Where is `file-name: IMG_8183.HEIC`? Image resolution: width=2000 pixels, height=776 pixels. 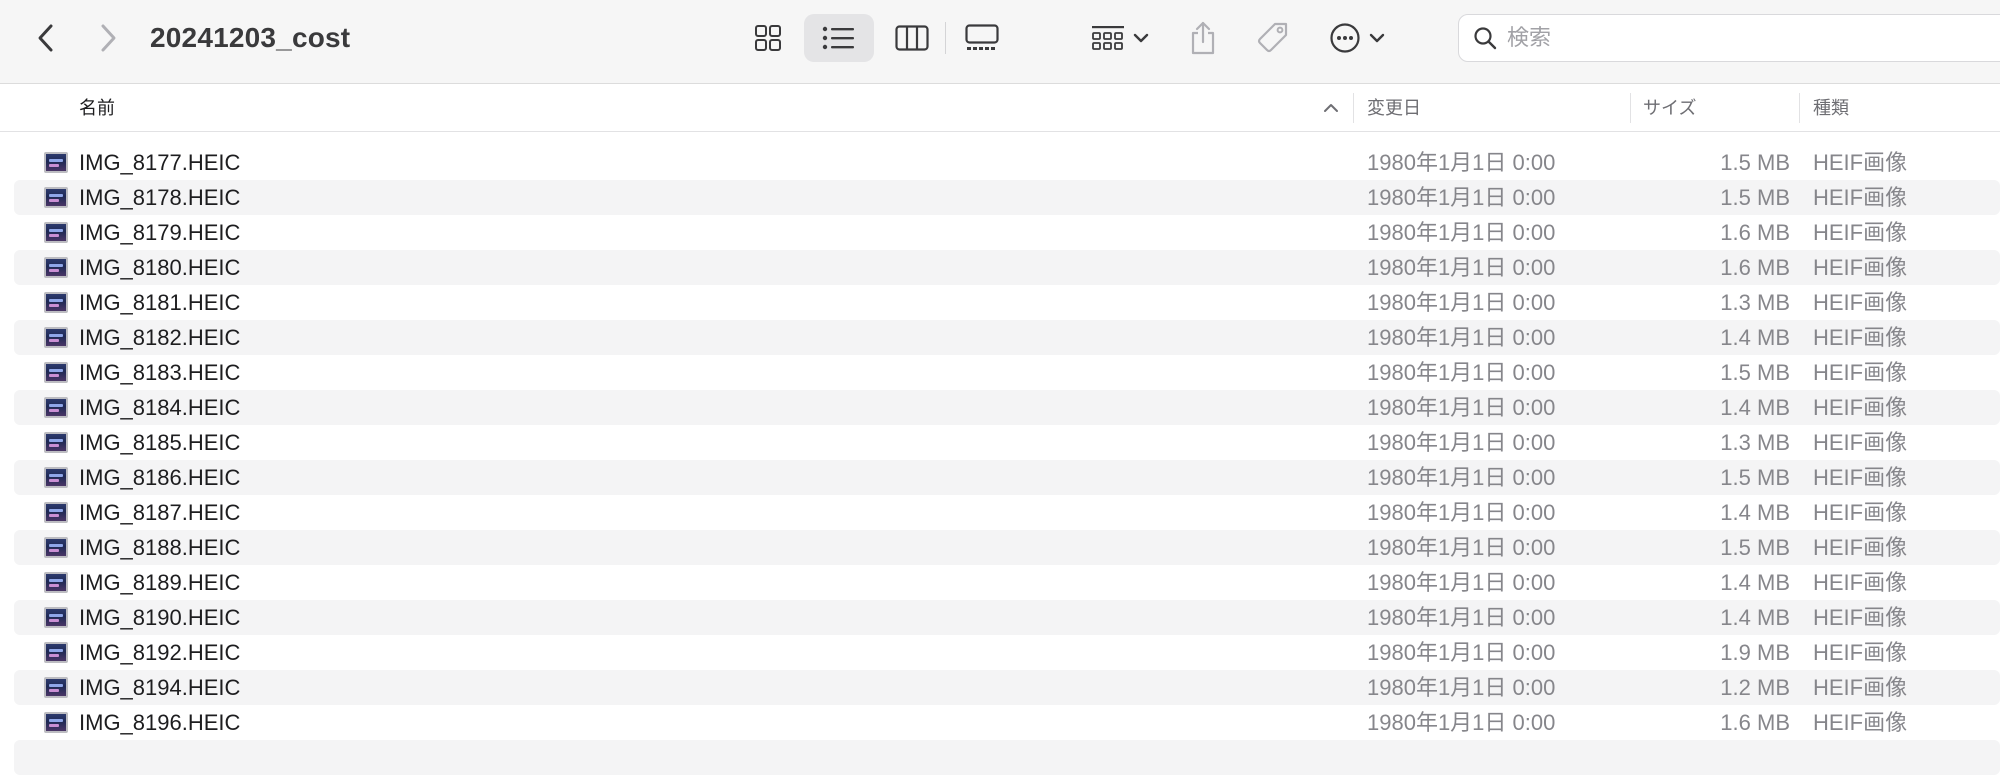 file-name: IMG_8183.HEIC is located at coordinates (160, 372).